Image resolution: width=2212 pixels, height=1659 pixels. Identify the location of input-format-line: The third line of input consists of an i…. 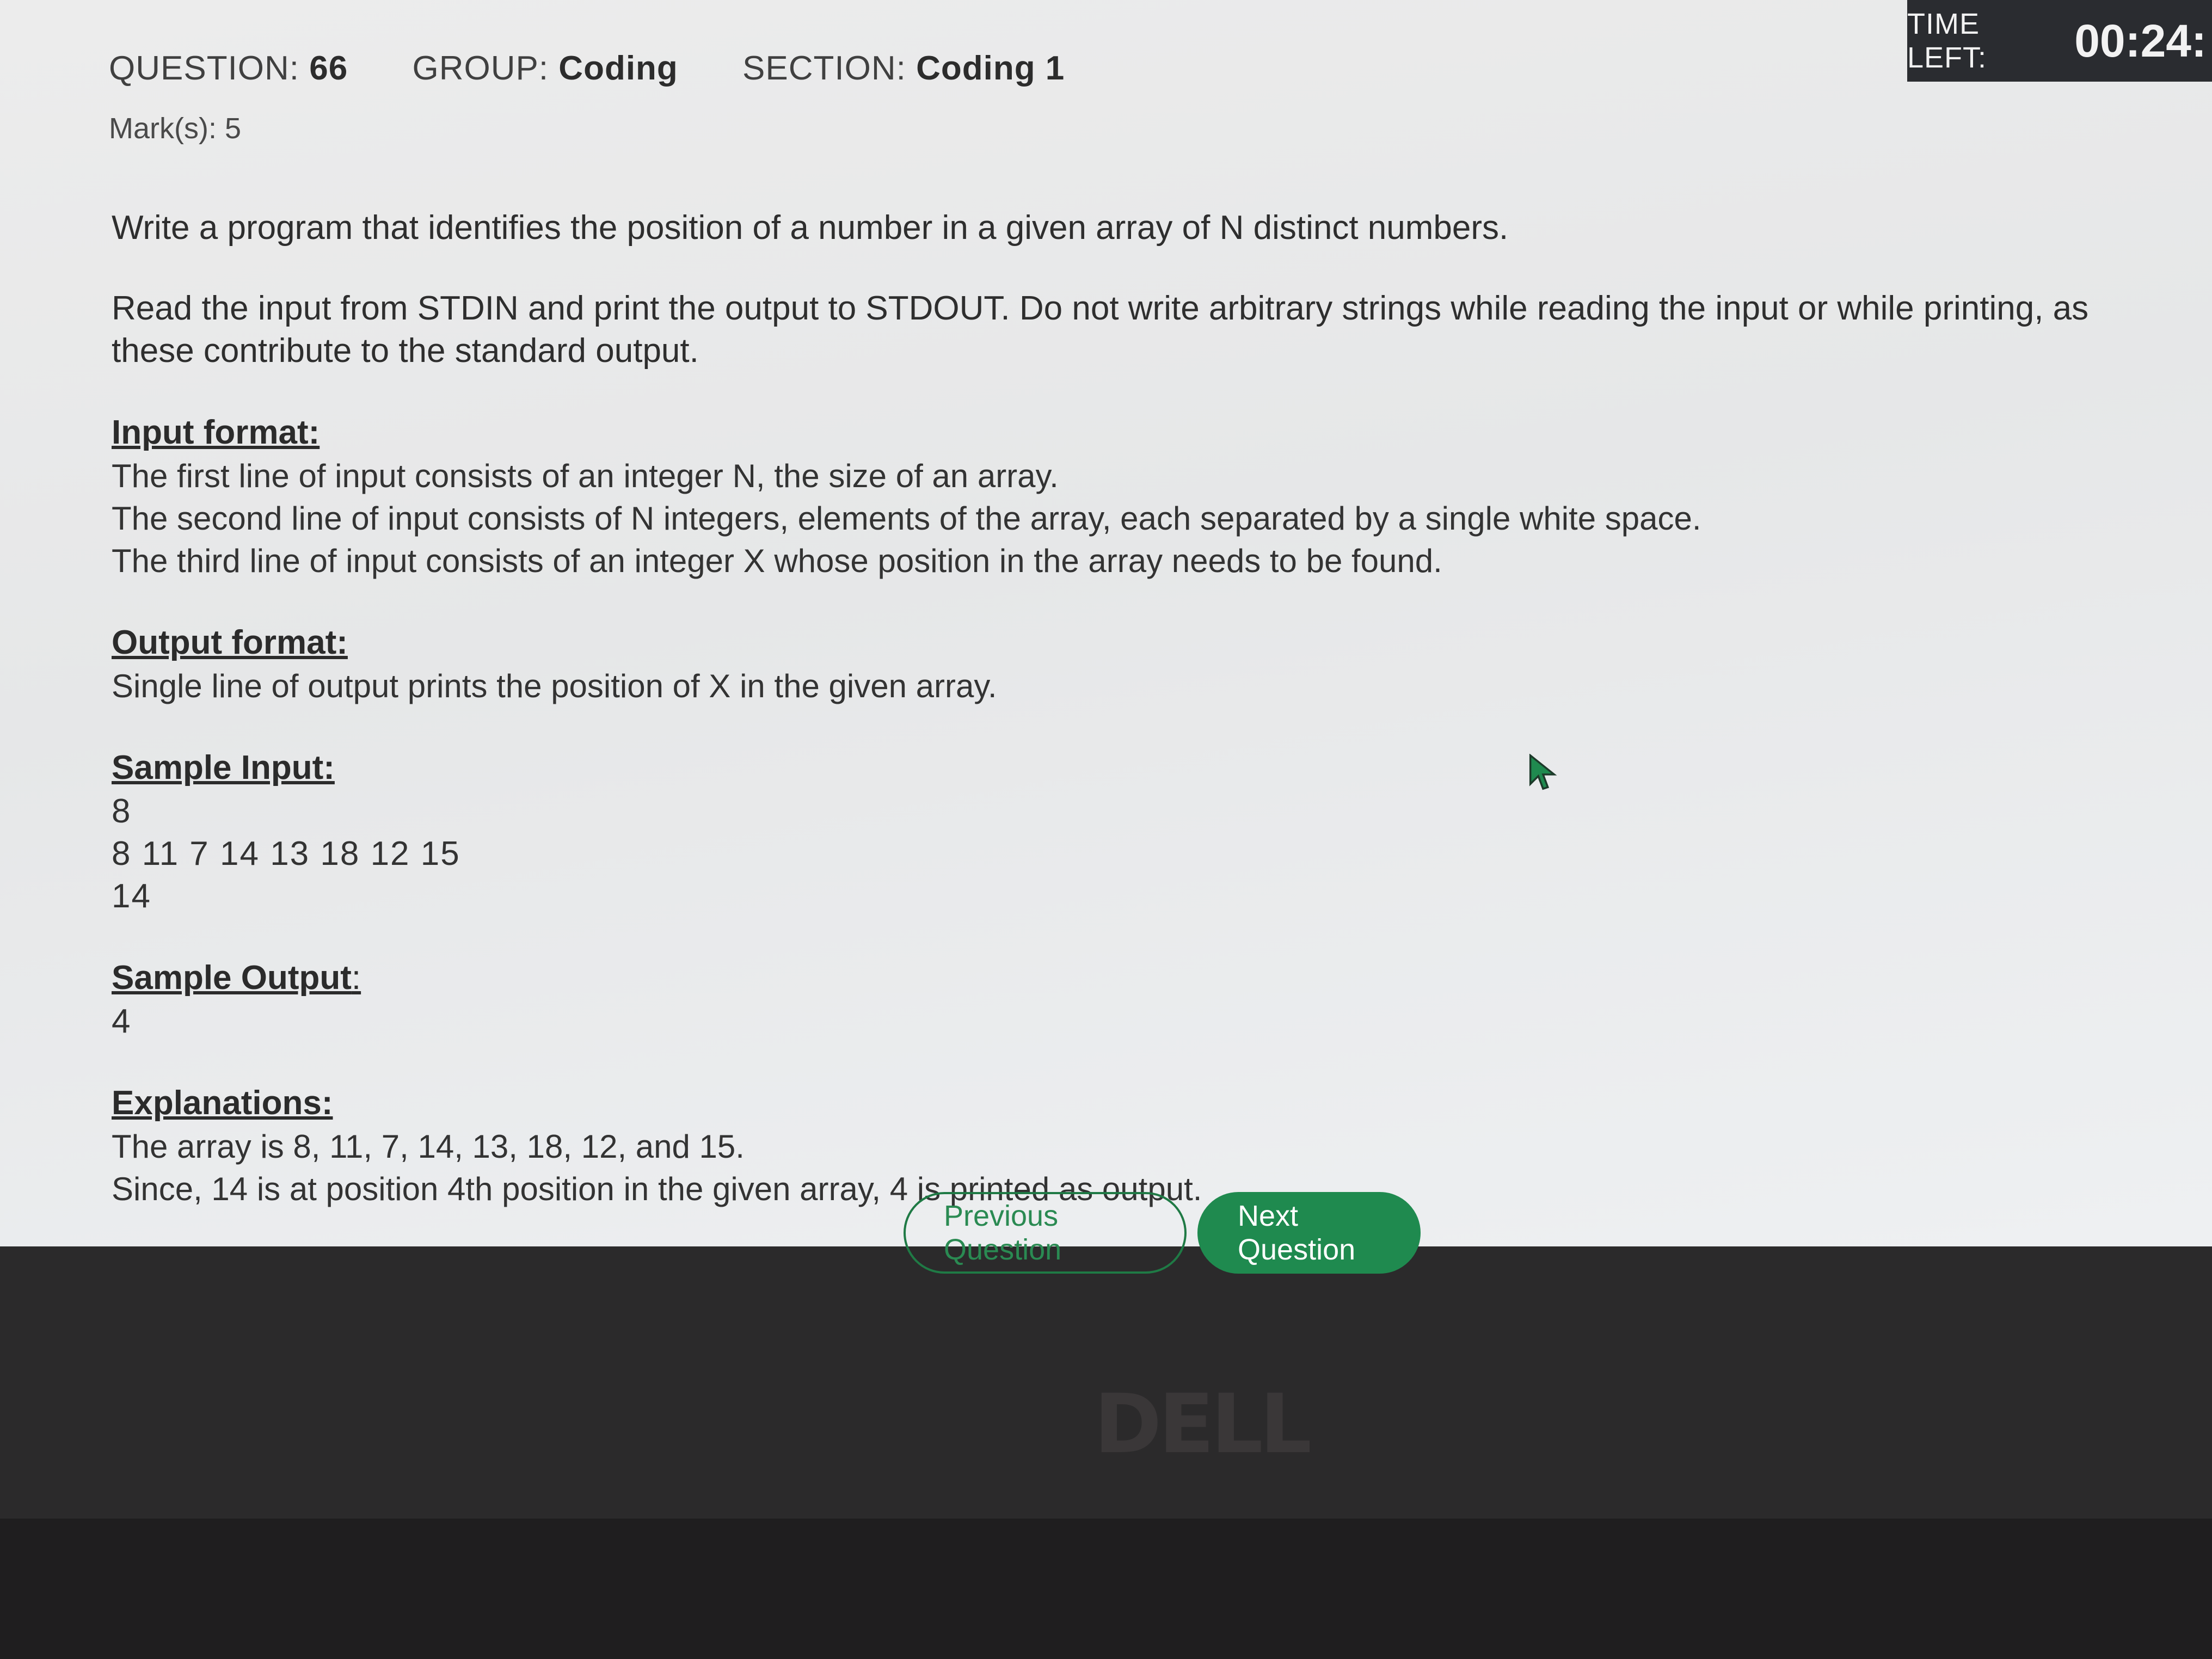
(777, 561).